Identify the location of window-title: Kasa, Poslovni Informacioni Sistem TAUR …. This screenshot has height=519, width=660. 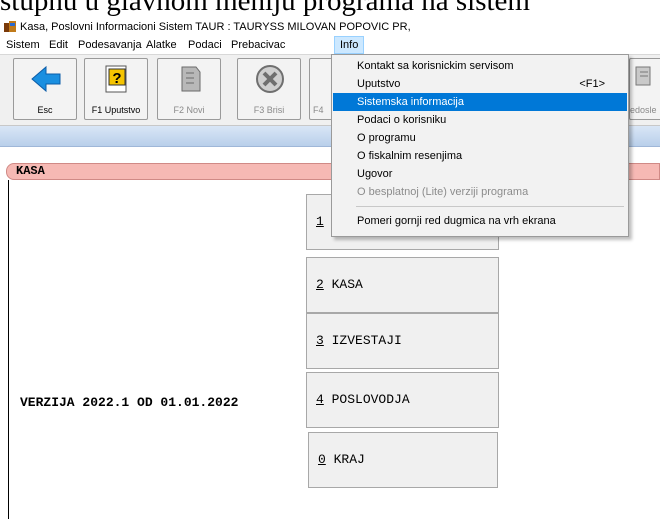
(215, 27).